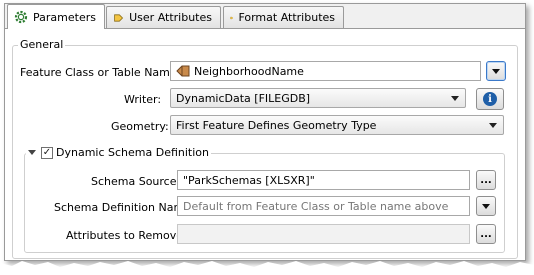  I want to click on tab-parameters: Parameters, so click(56, 16).